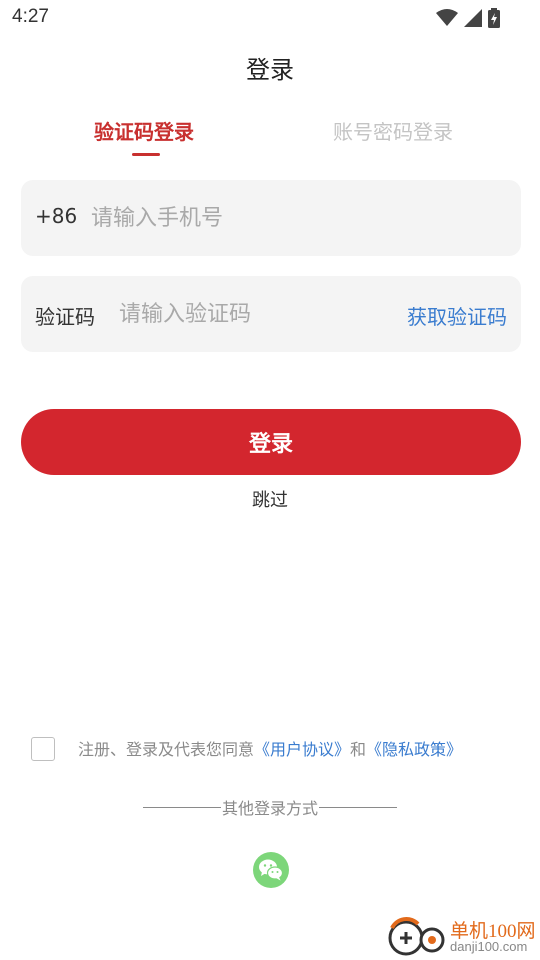 This screenshot has width=540, height=960. I want to click on status-bar: 4:27, so click(270, 18).